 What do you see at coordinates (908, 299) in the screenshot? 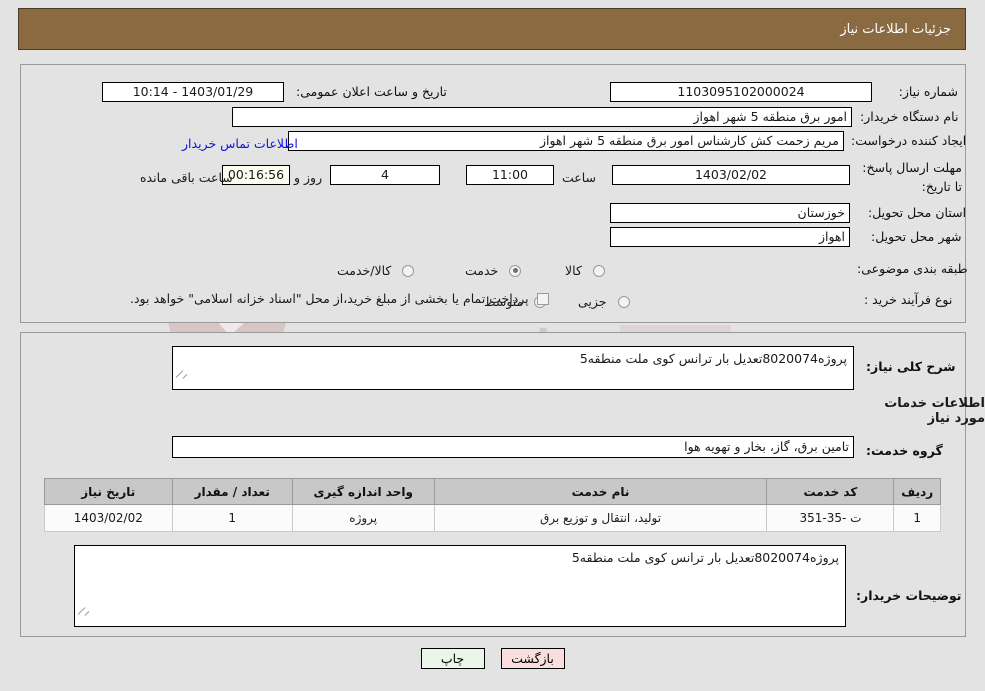
I see `purchase-process-label: نوع فرآیند خرید :` at bounding box center [908, 299].